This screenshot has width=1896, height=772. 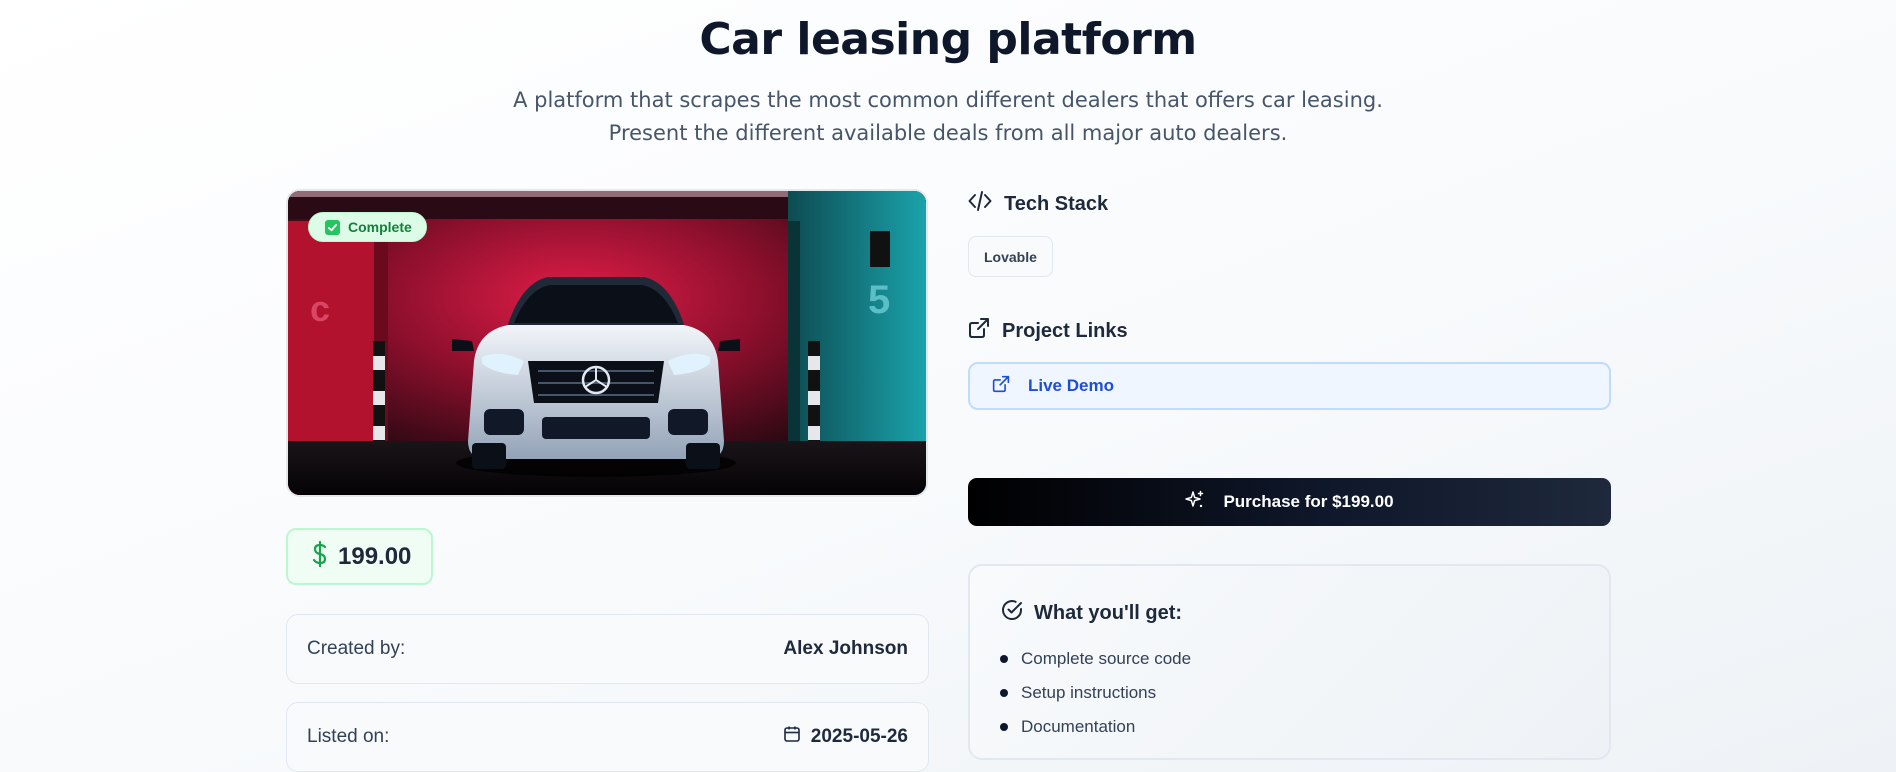 What do you see at coordinates (320, 308) in the screenshot?
I see `svg-text: c` at bounding box center [320, 308].